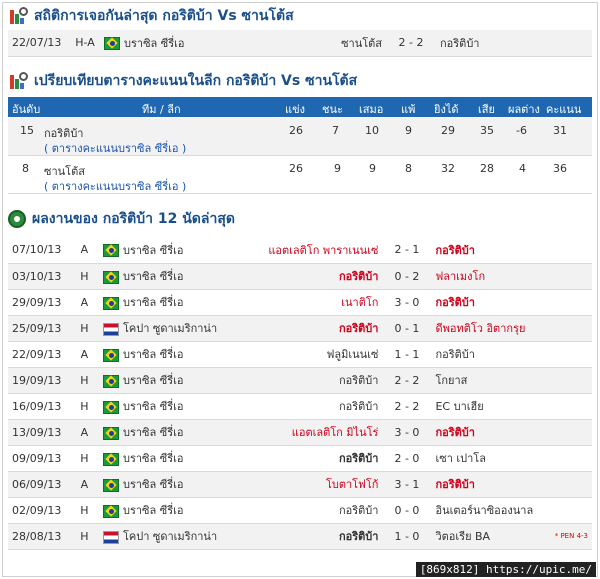  What do you see at coordinates (564, 109) in the screenshot?
I see `col-pts: คะแนน` at bounding box center [564, 109].